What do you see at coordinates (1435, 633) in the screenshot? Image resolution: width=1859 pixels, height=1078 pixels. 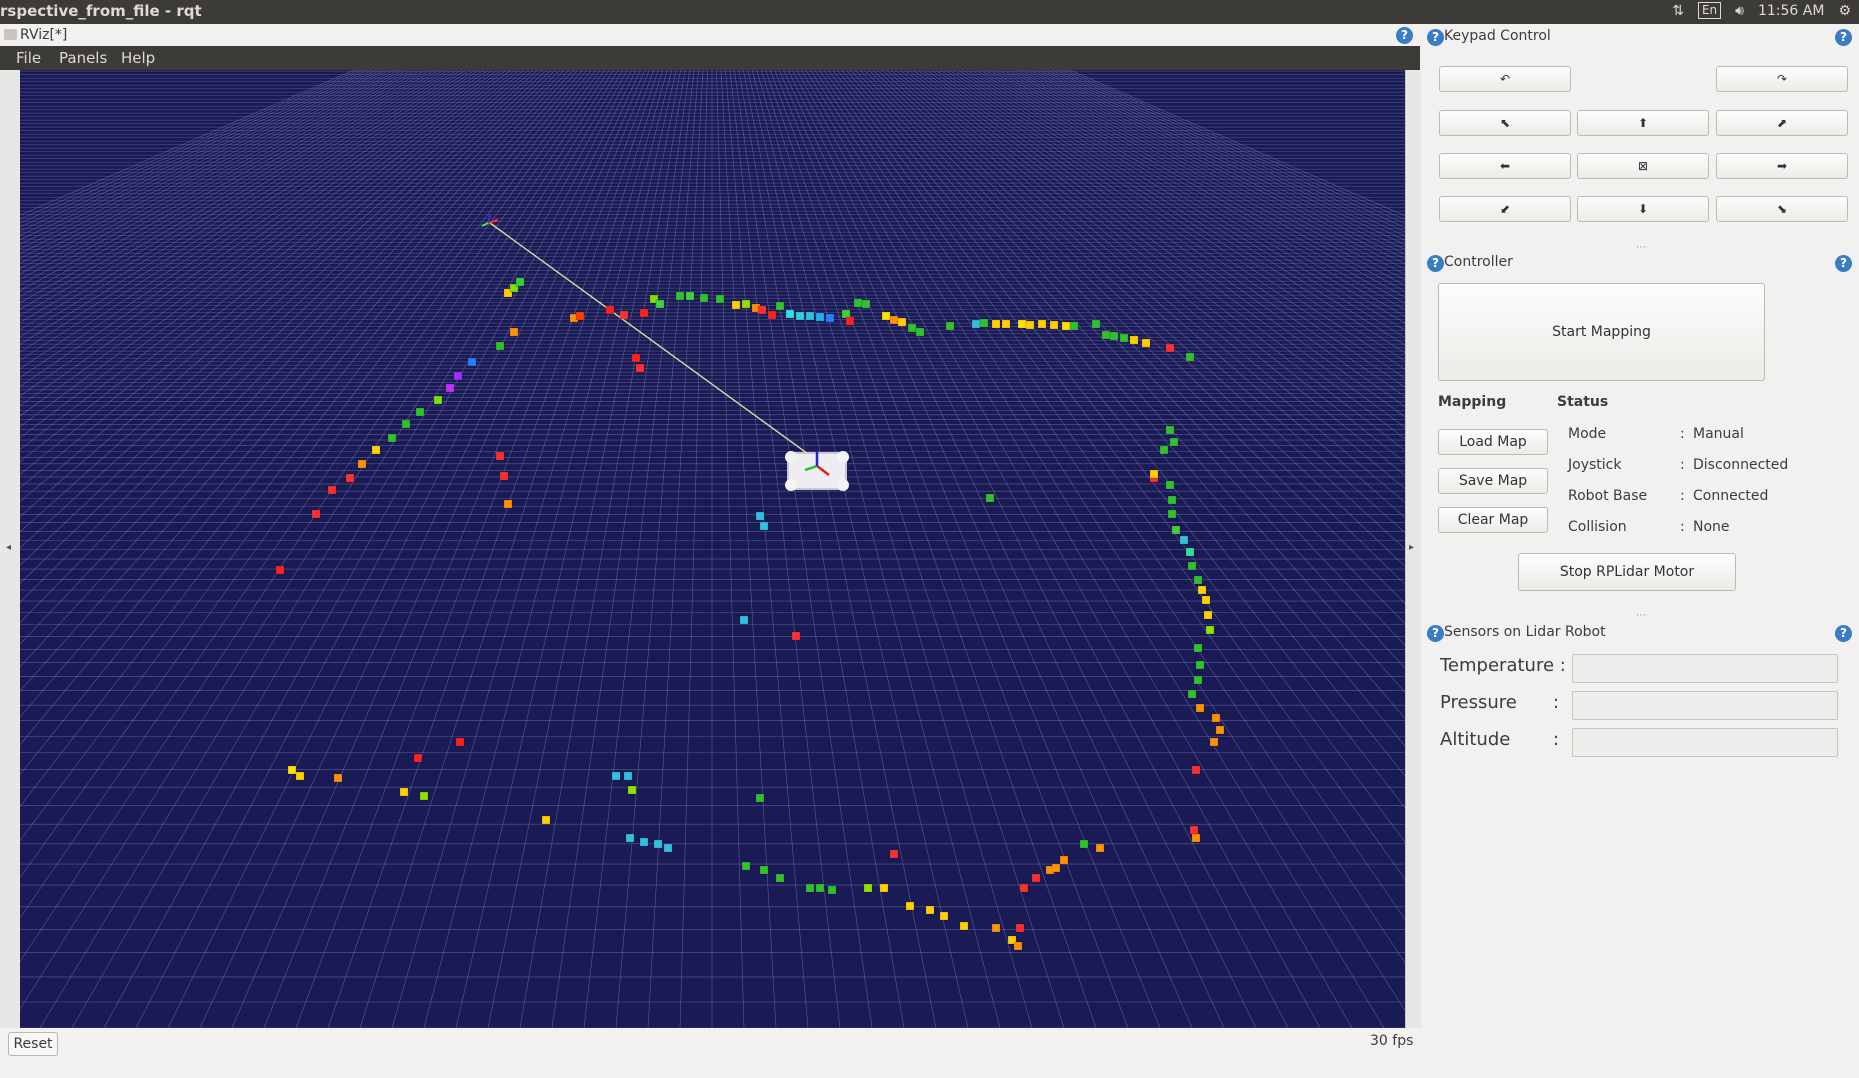 I see `sensors-help-icon: ?` at bounding box center [1435, 633].